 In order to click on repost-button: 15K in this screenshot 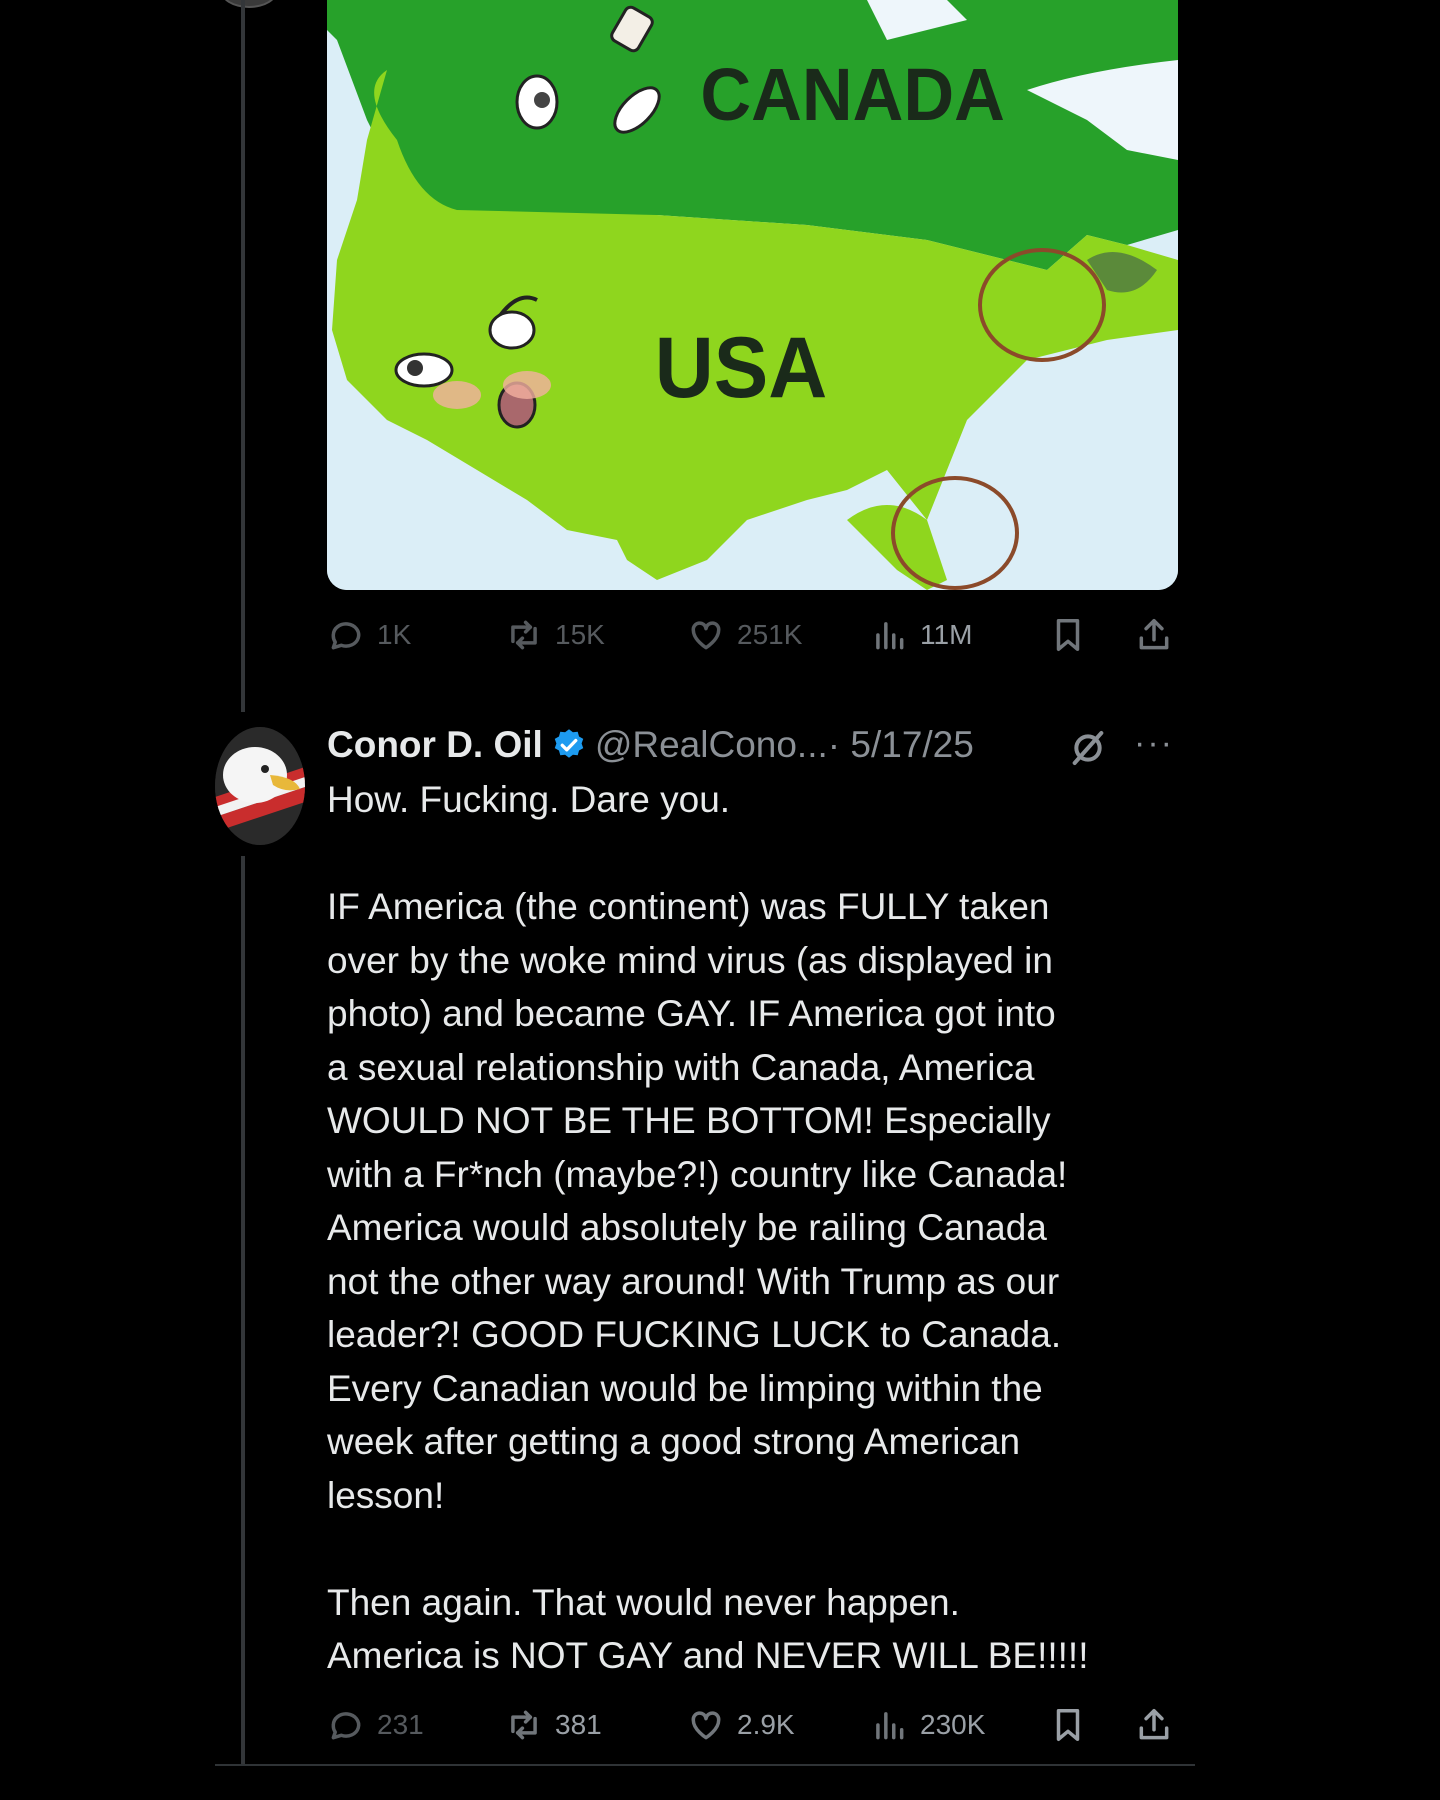, I will do `click(555, 635)`.